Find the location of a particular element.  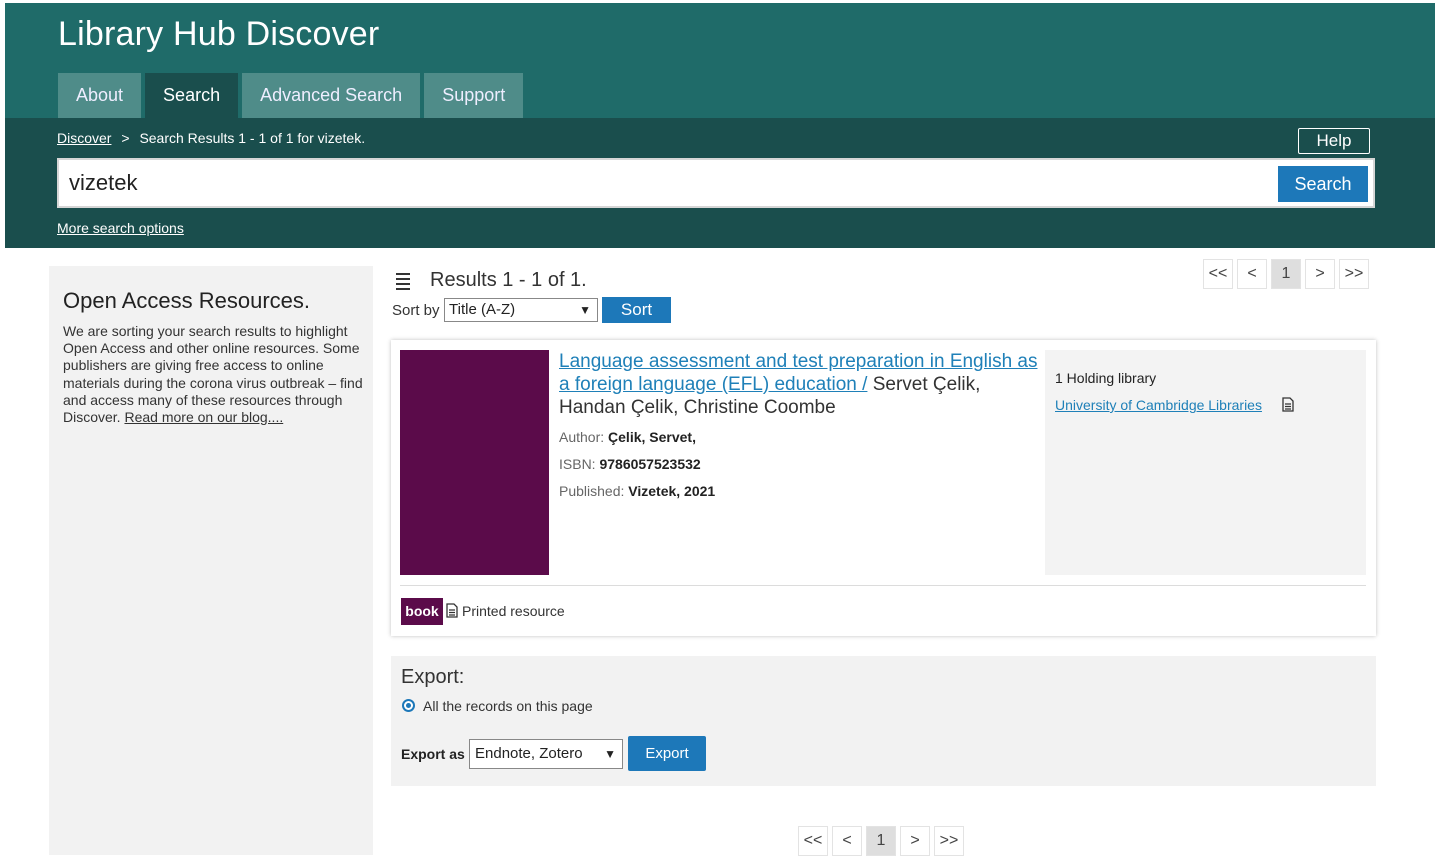

tab-support: Support is located at coordinates (474, 95).